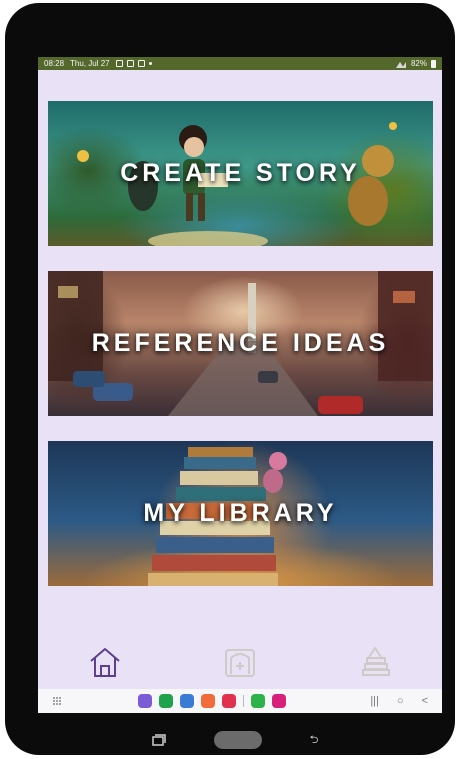 This screenshot has height=759, width=460. Describe the element at coordinates (158, 740) in the screenshot. I see `hardware-recents-icon` at that location.